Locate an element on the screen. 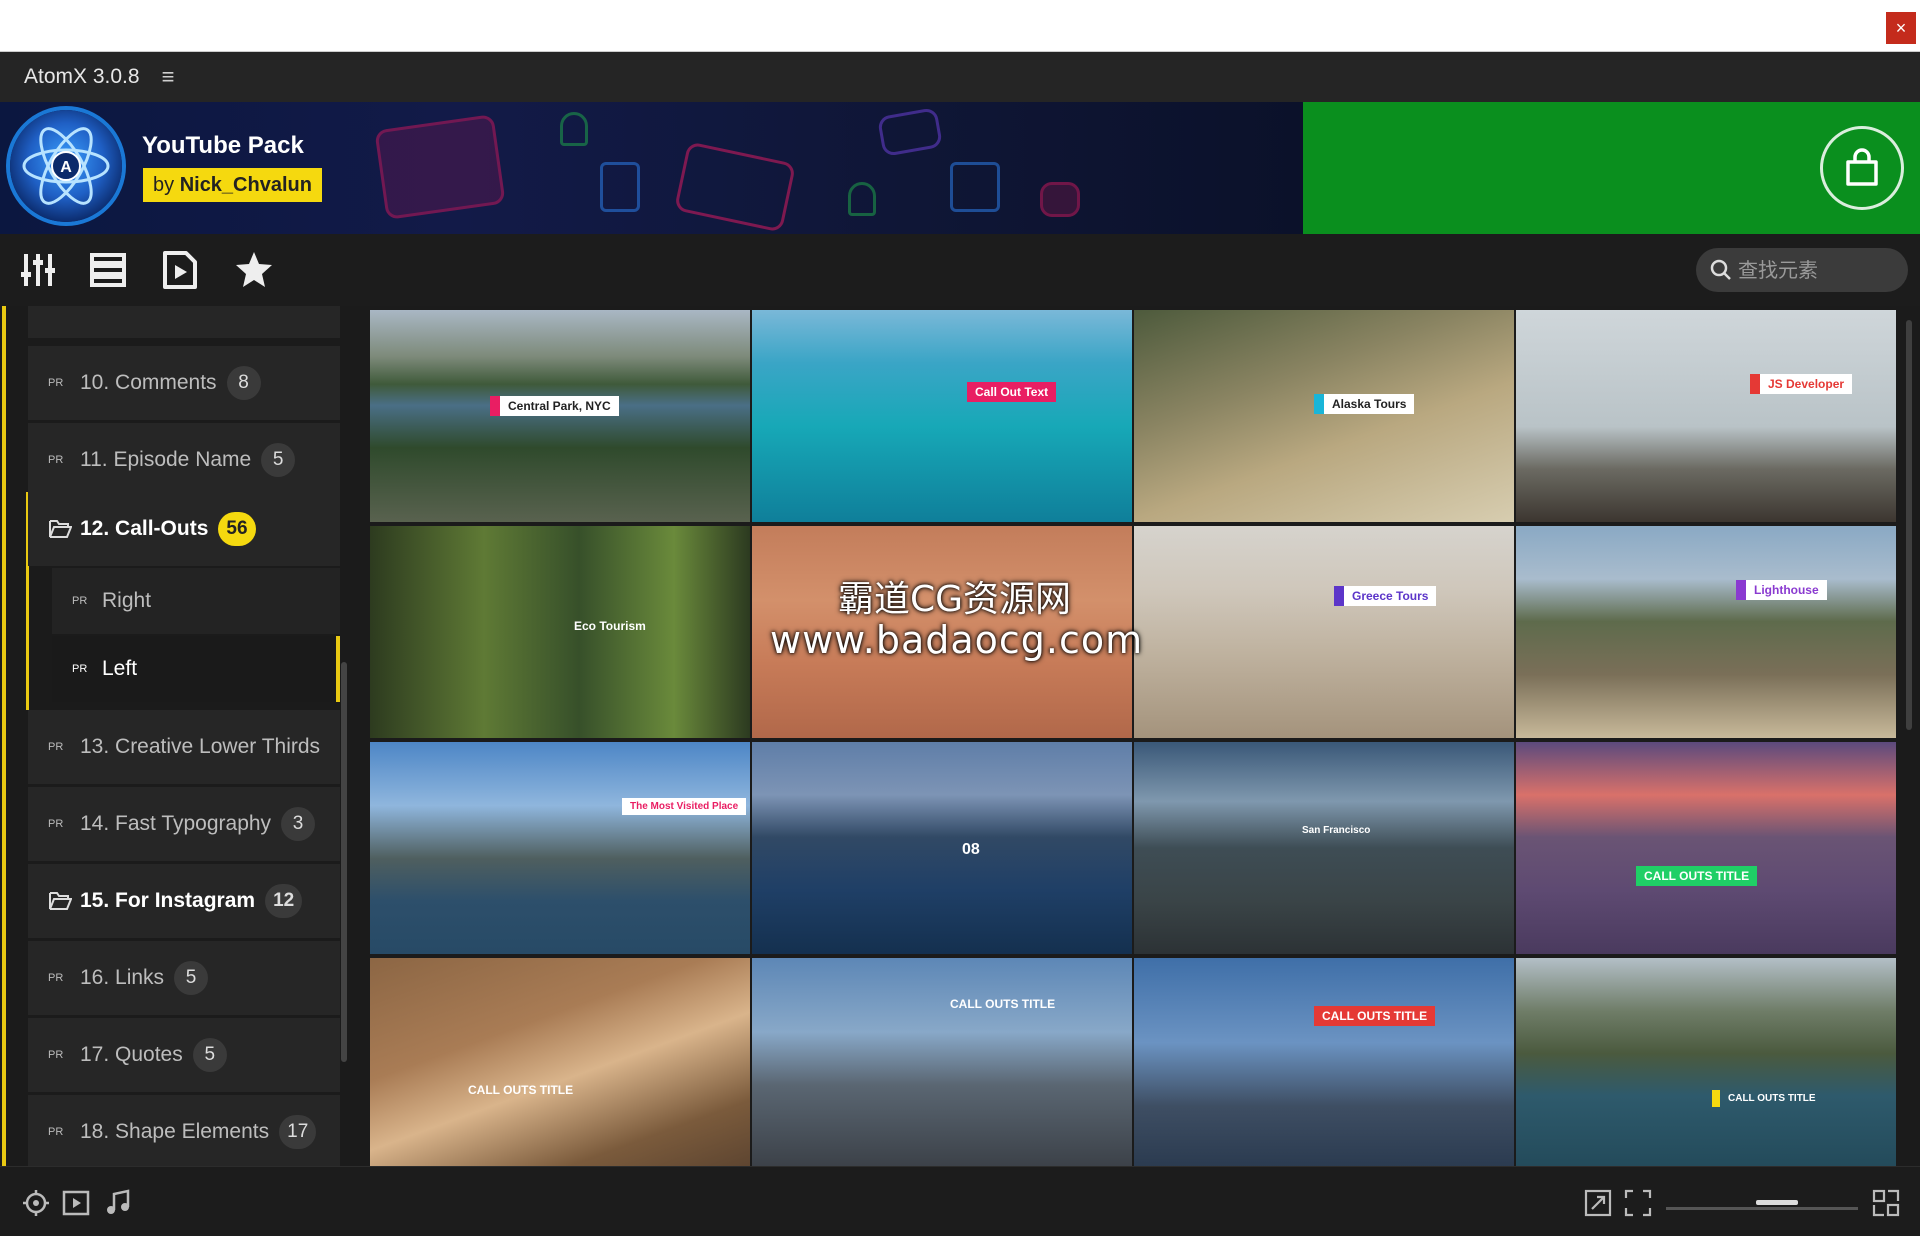 Image resolution: width=1920 pixels, height=1236 pixels. target-icon is located at coordinates (36, 1203).